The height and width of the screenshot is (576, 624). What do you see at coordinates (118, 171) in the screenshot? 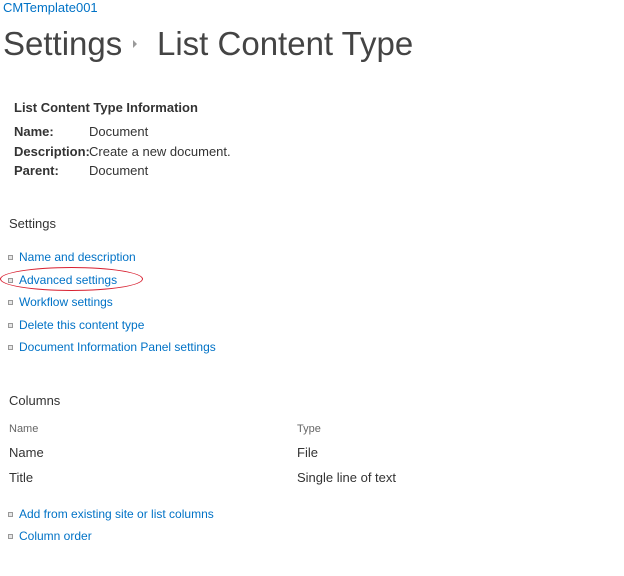
I see `parent-link: Document` at bounding box center [118, 171].